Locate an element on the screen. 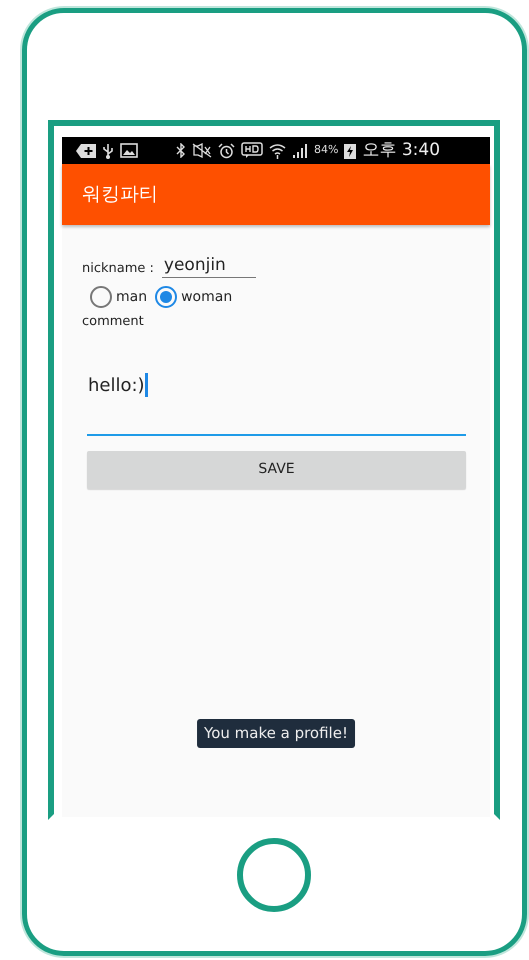 The width and height of the screenshot is (529, 960). radio-label: man is located at coordinates (132, 297).